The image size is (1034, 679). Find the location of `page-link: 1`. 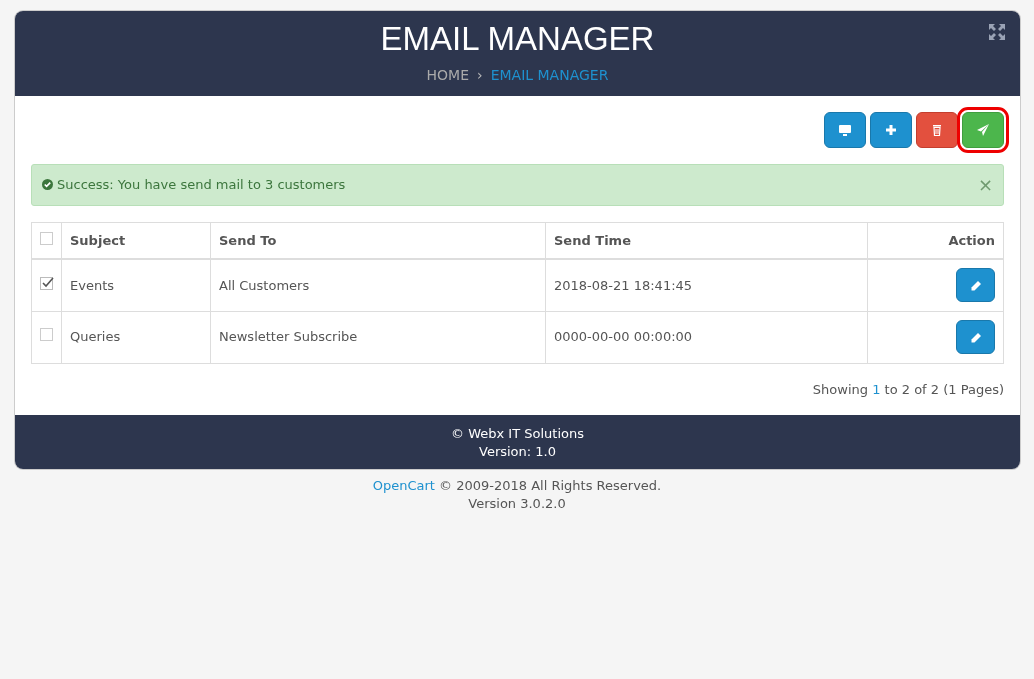

page-link: 1 is located at coordinates (876, 389).